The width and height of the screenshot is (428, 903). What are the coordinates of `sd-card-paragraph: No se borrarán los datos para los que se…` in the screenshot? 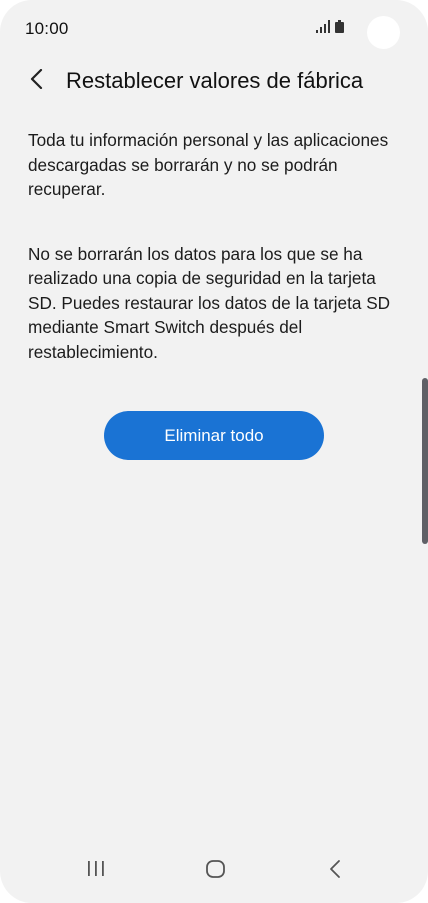 It's located at (209, 302).